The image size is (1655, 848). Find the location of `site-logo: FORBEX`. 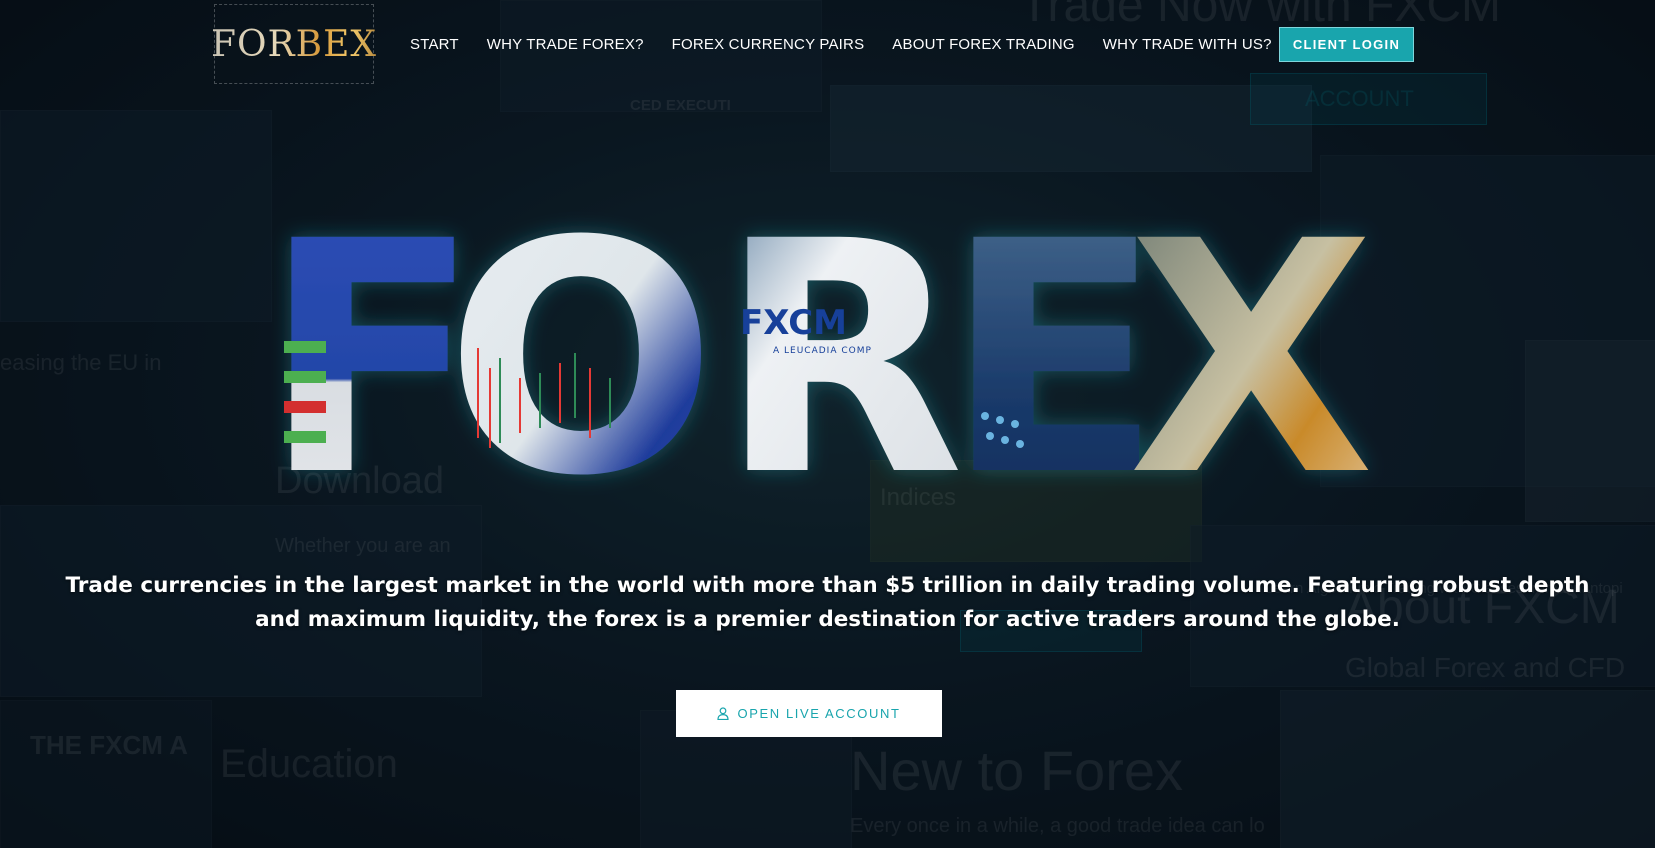

site-logo: FORBEX is located at coordinates (294, 44).